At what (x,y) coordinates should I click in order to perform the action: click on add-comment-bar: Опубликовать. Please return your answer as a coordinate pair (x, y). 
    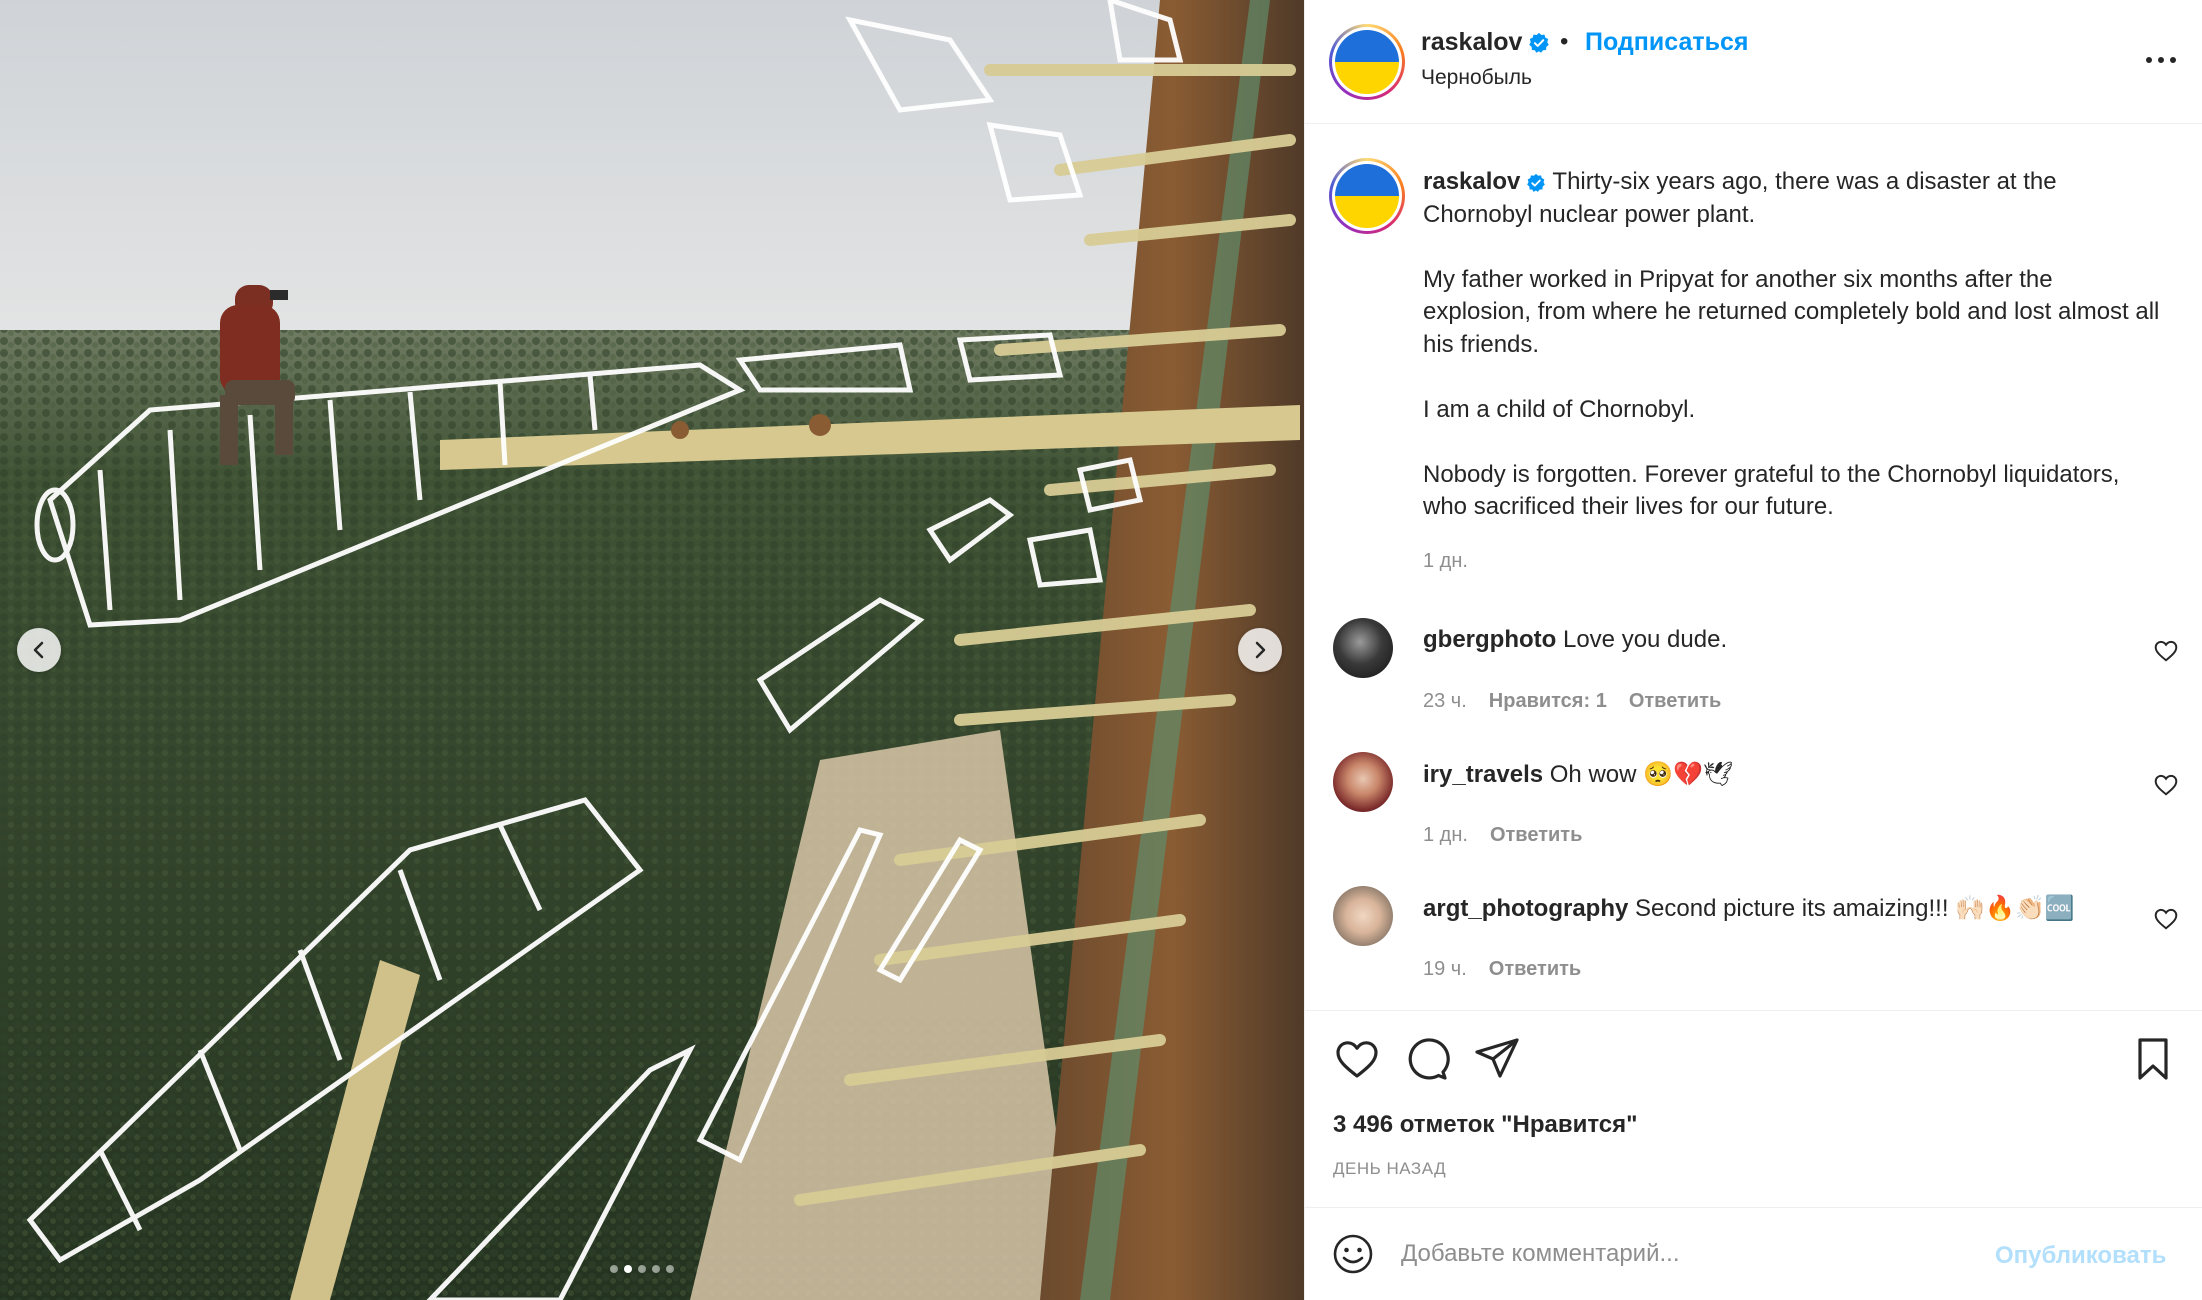
    Looking at the image, I should click on (1753, 1253).